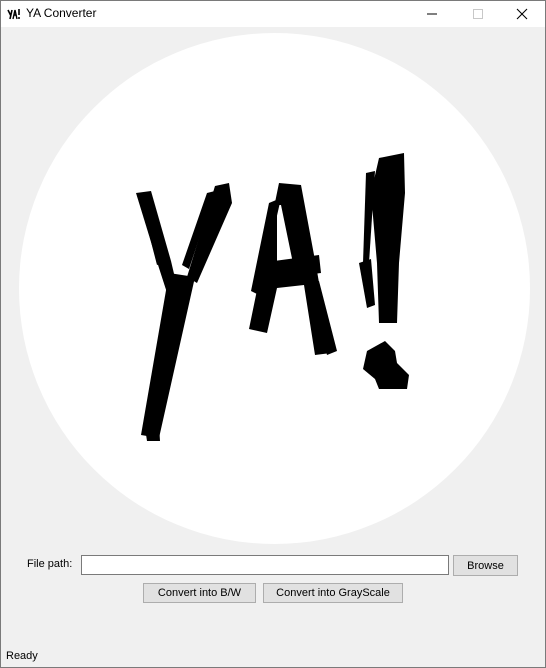  I want to click on ya-logo-icon, so click(14, 14).